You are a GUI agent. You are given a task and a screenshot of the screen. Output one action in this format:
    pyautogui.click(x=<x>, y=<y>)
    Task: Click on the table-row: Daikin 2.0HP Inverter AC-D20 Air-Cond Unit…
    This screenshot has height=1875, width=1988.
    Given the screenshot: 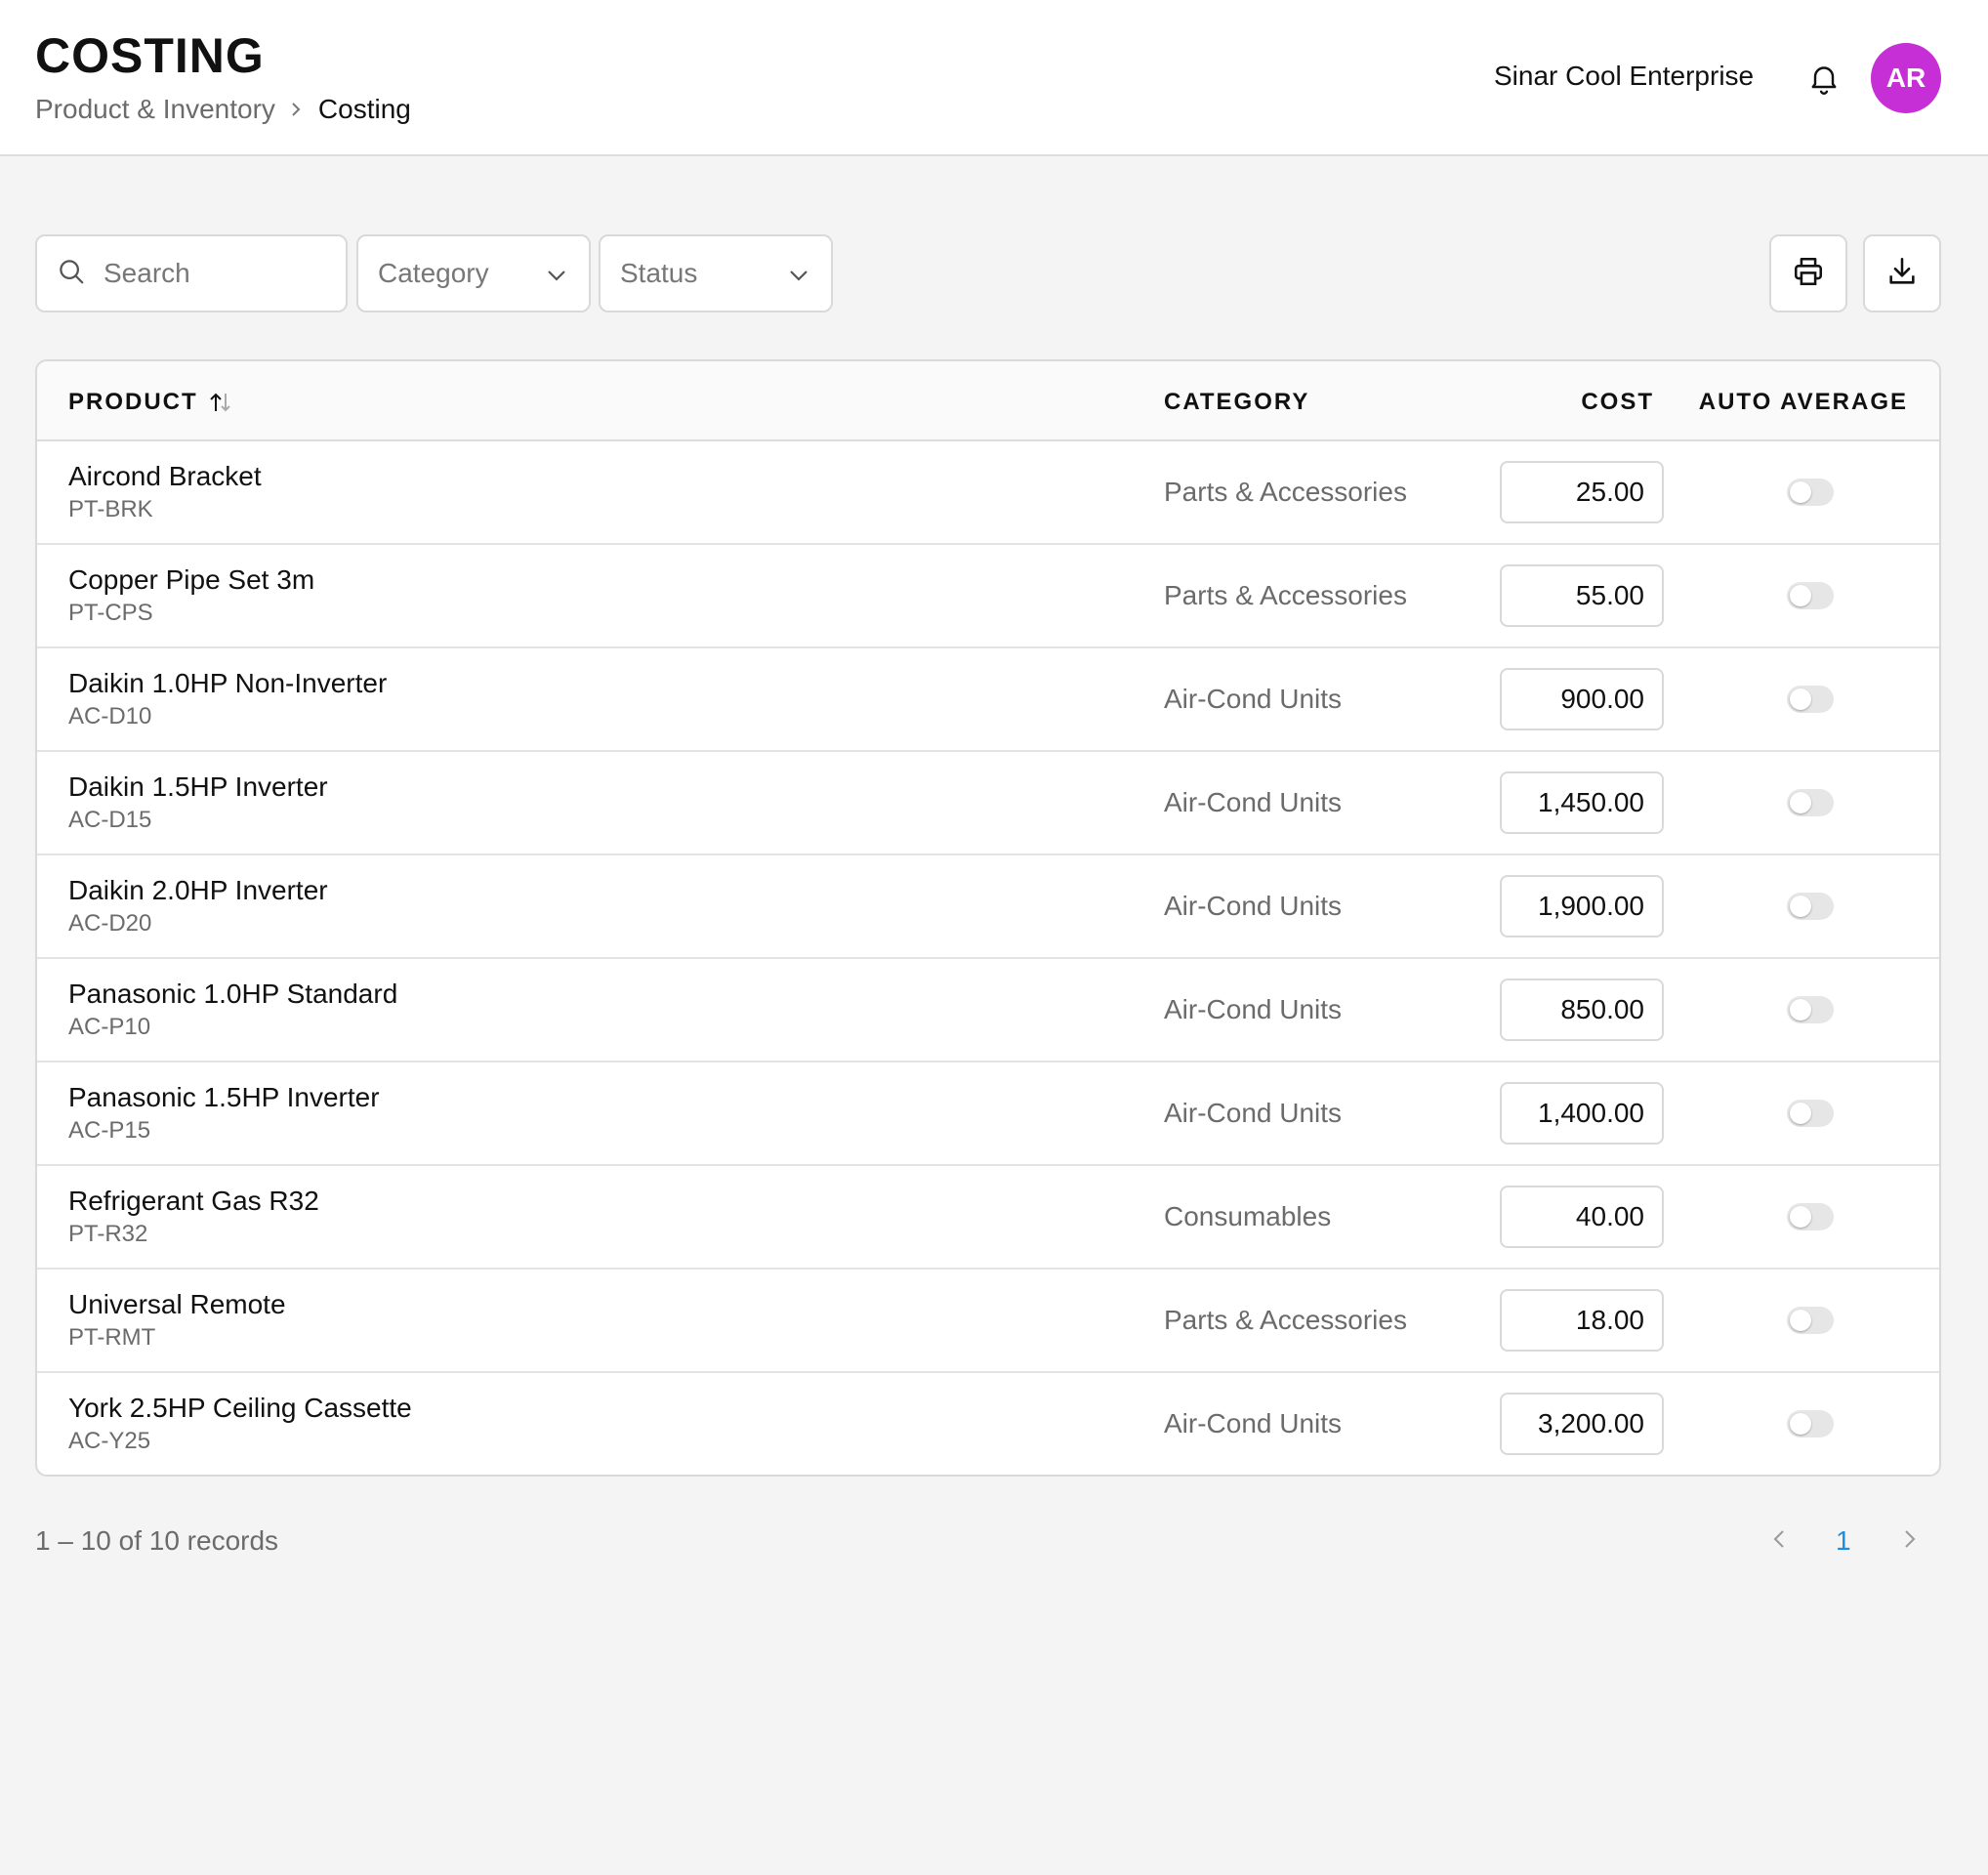 What is the action you would take?
    pyautogui.click(x=988, y=907)
    